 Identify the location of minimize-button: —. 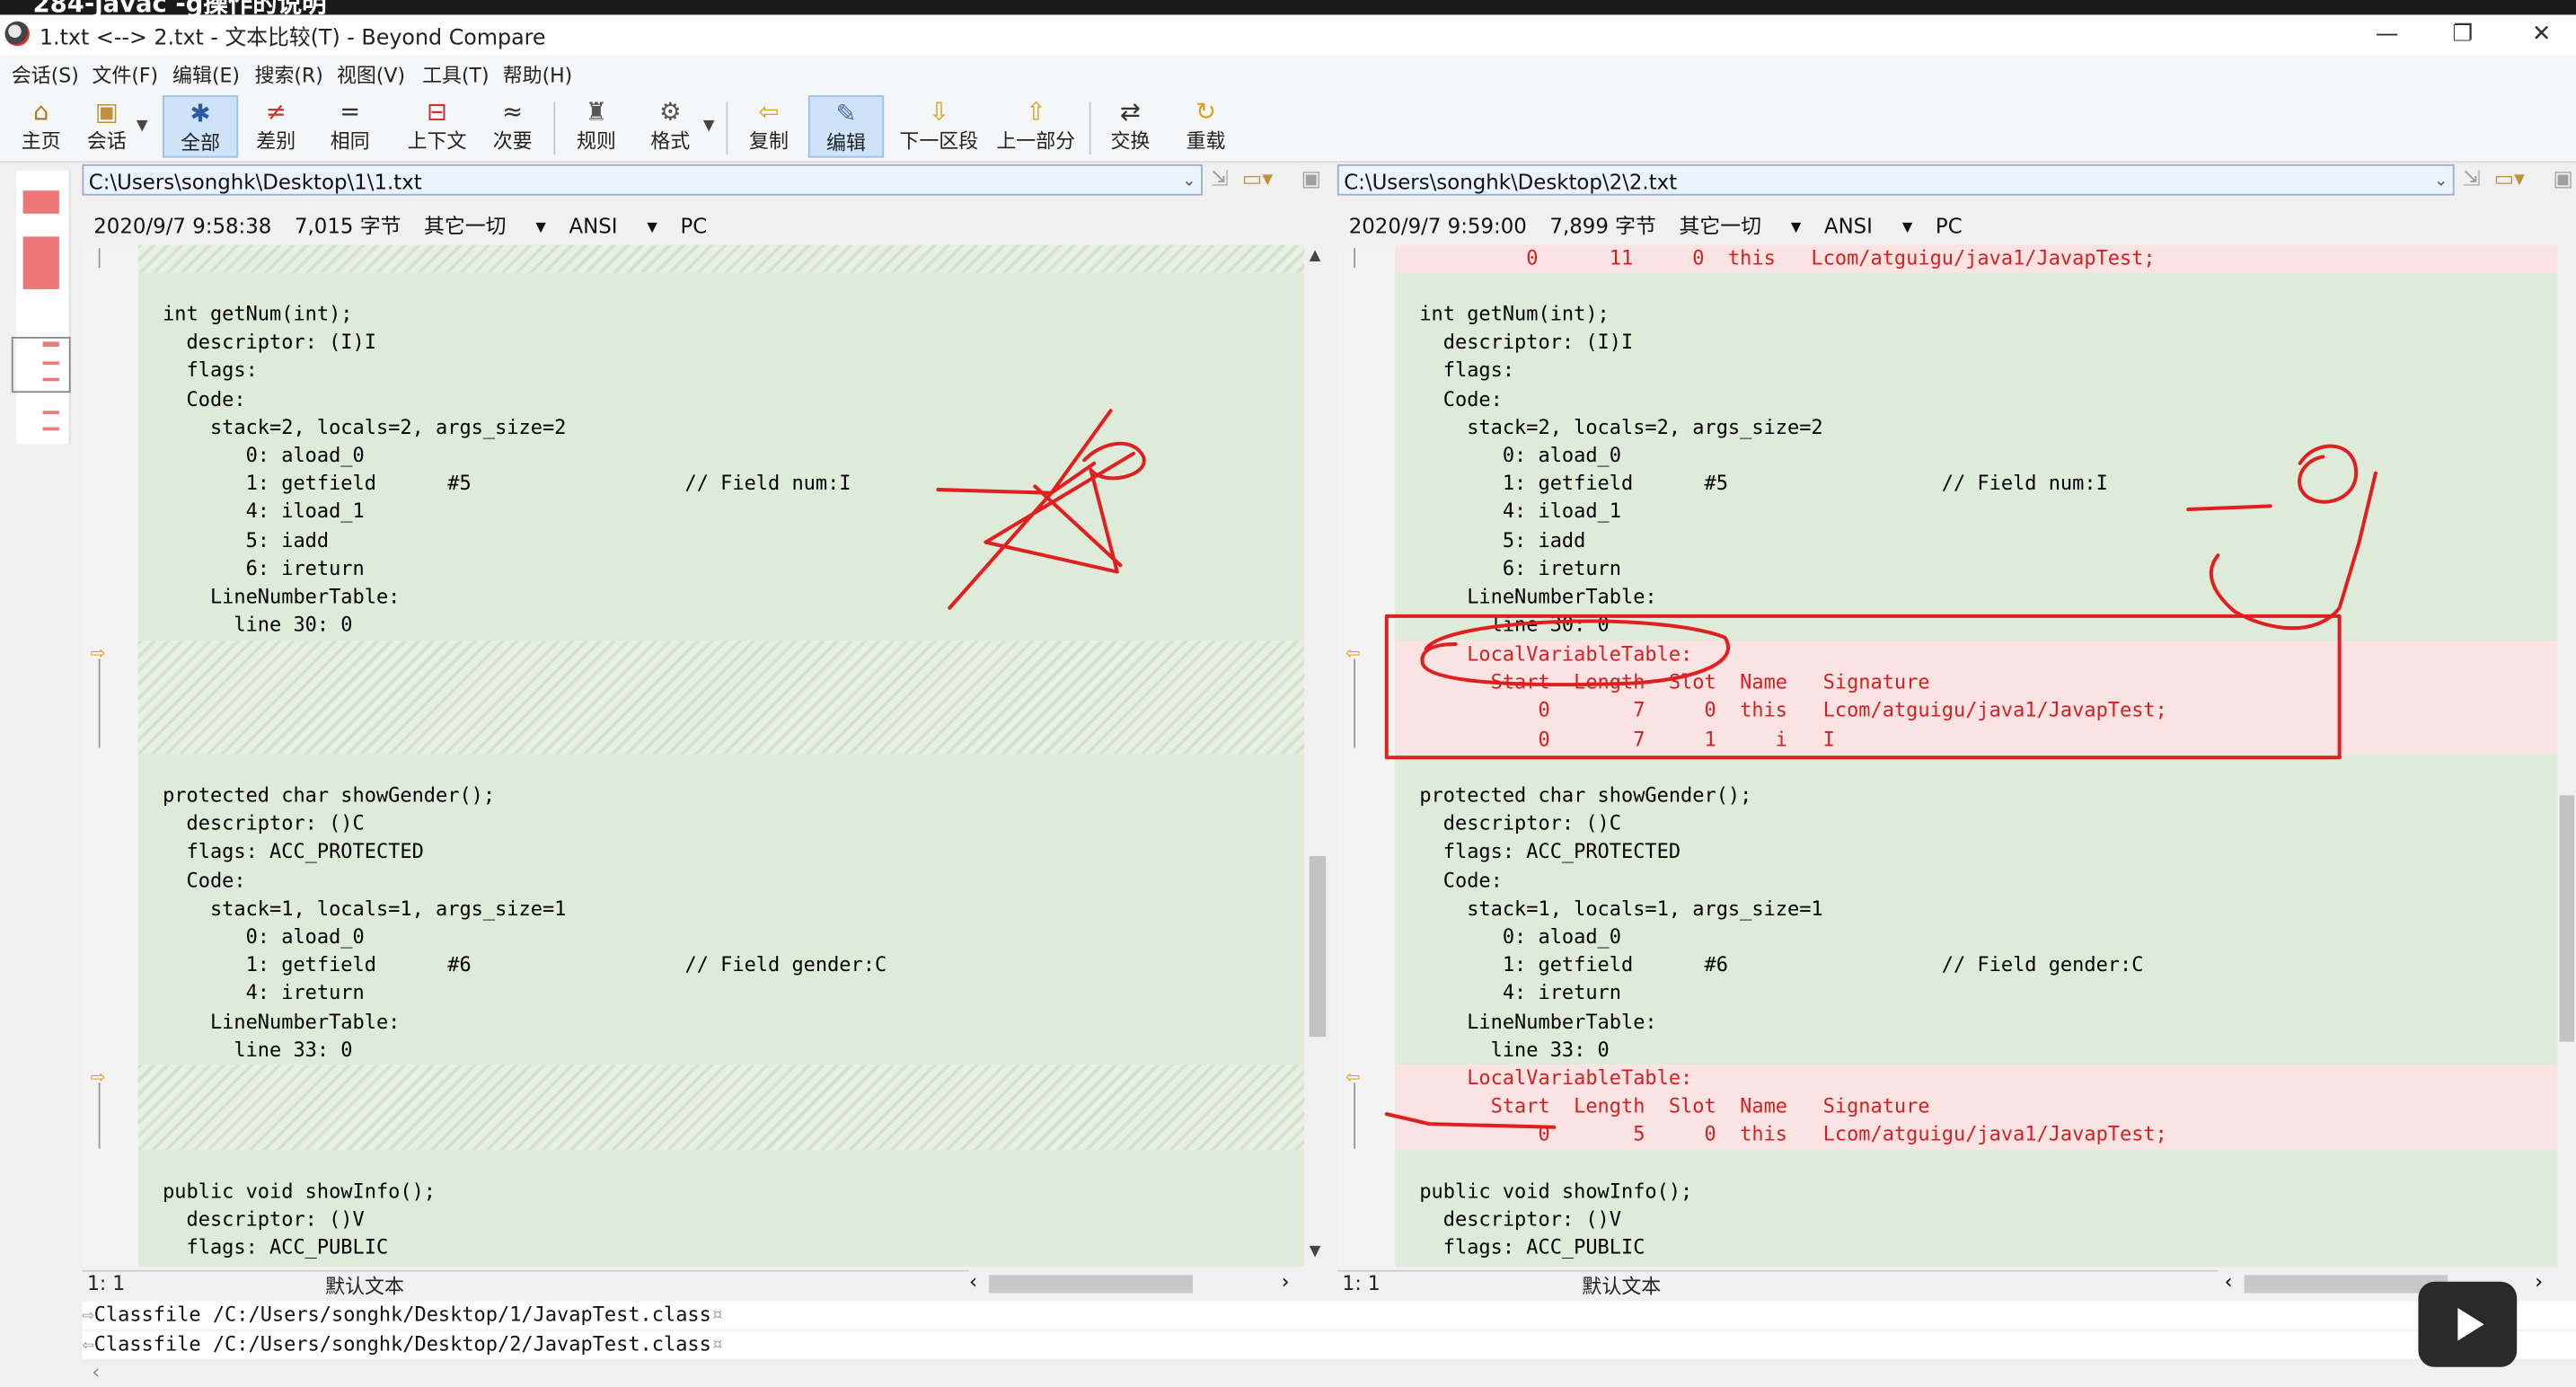
(2387, 34).